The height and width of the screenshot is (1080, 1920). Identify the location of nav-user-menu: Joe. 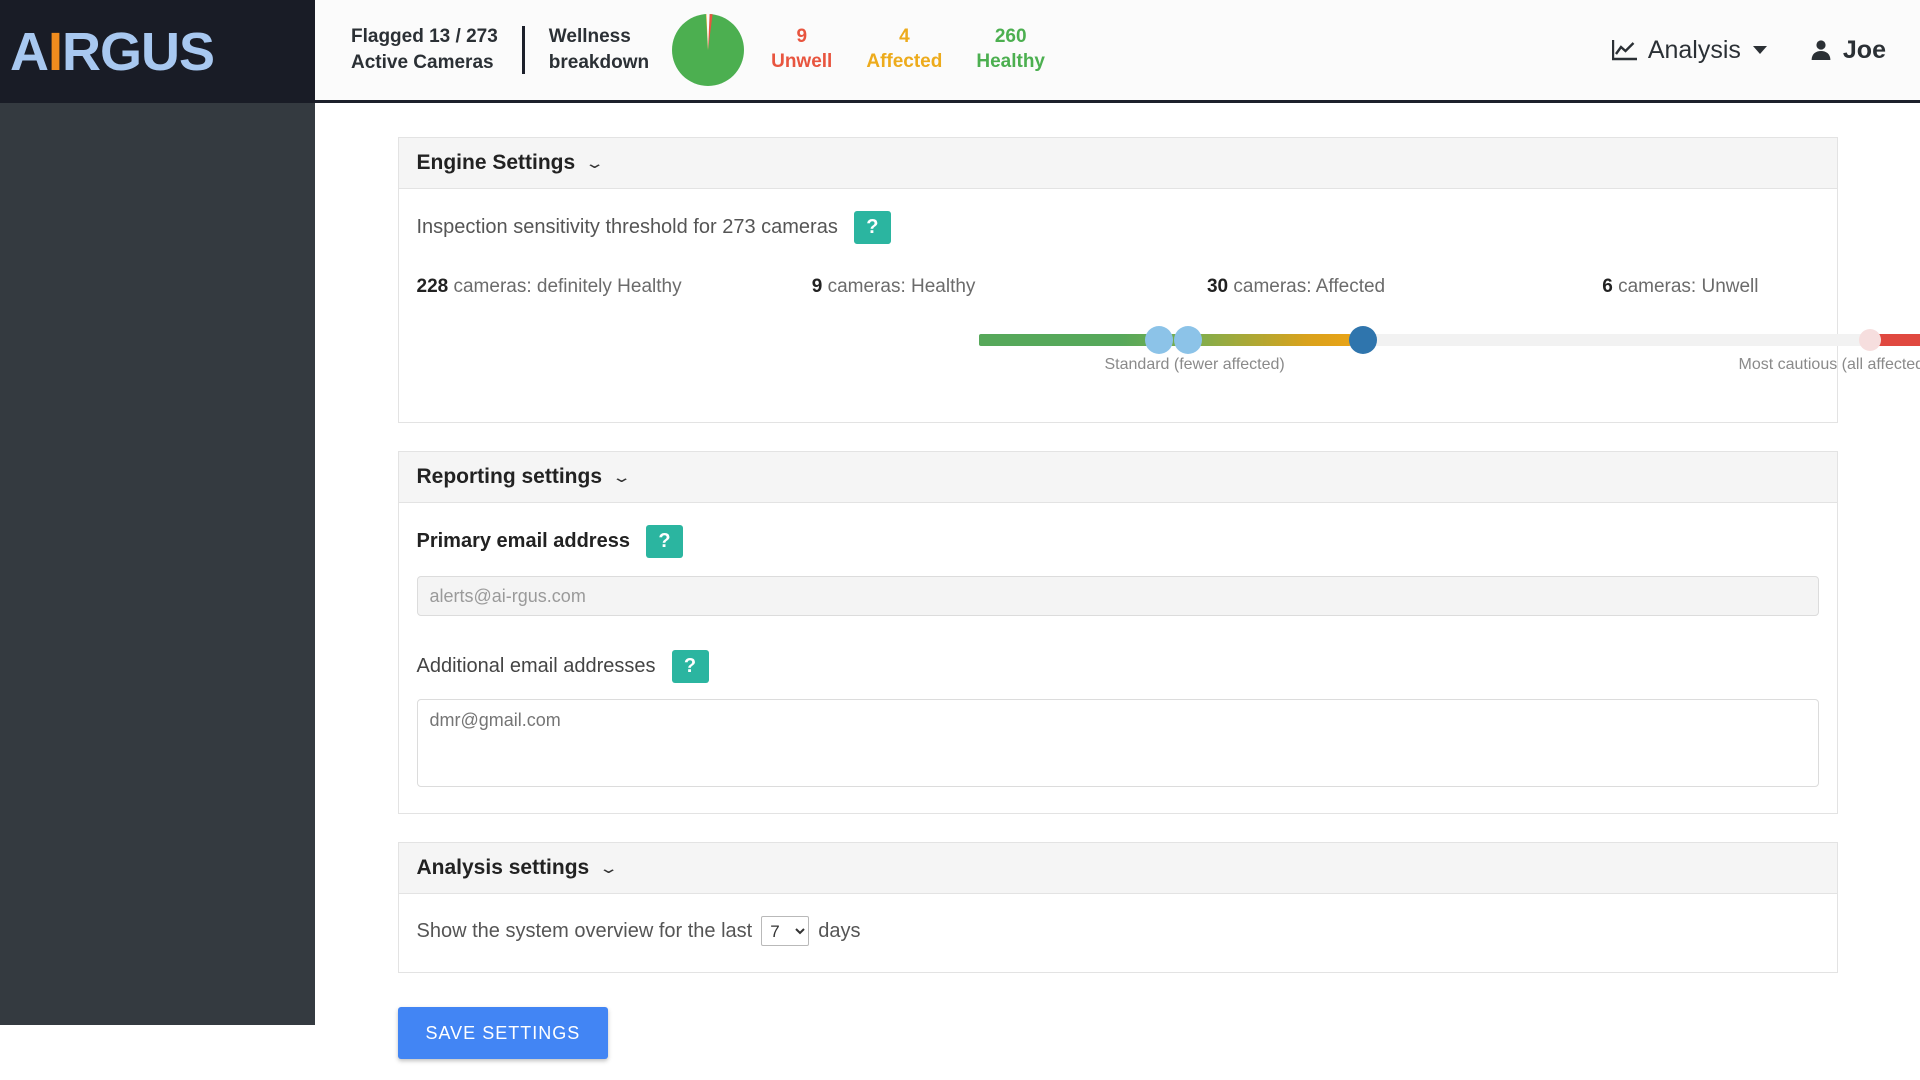
(1847, 50).